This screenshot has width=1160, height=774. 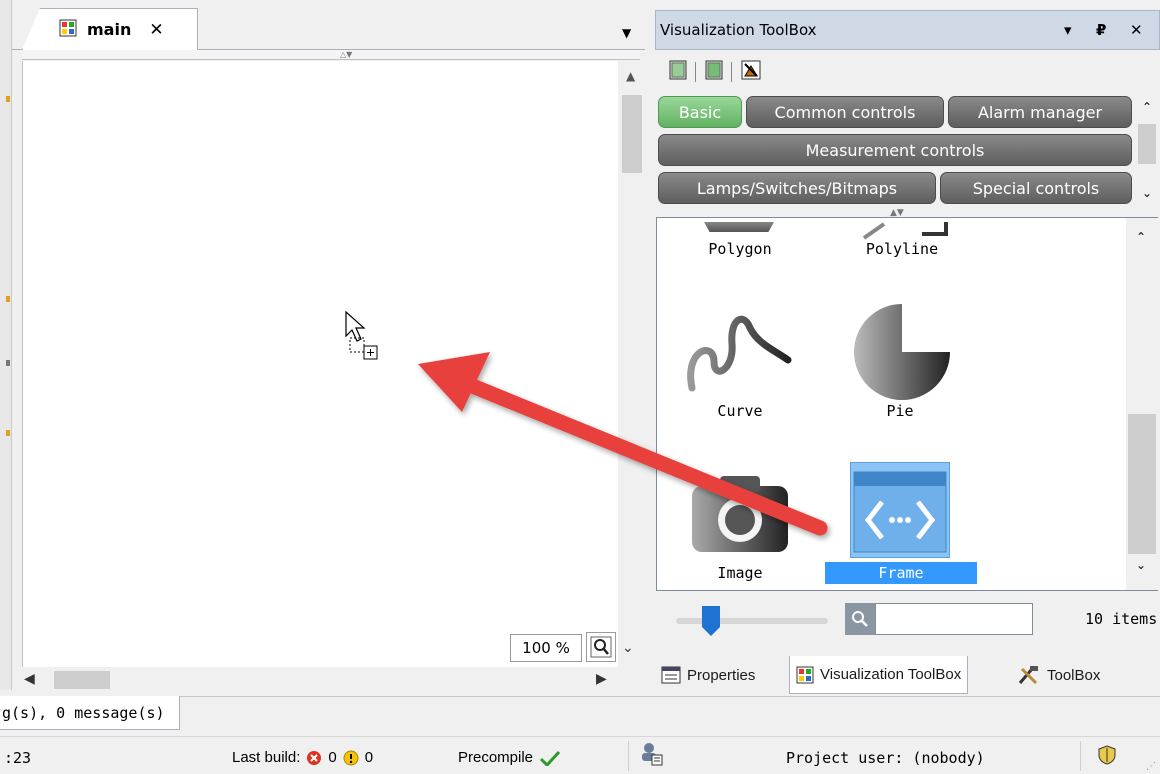 I want to click on editor-horizontal-scrollbar: ◀ ▶, so click(x=315, y=680).